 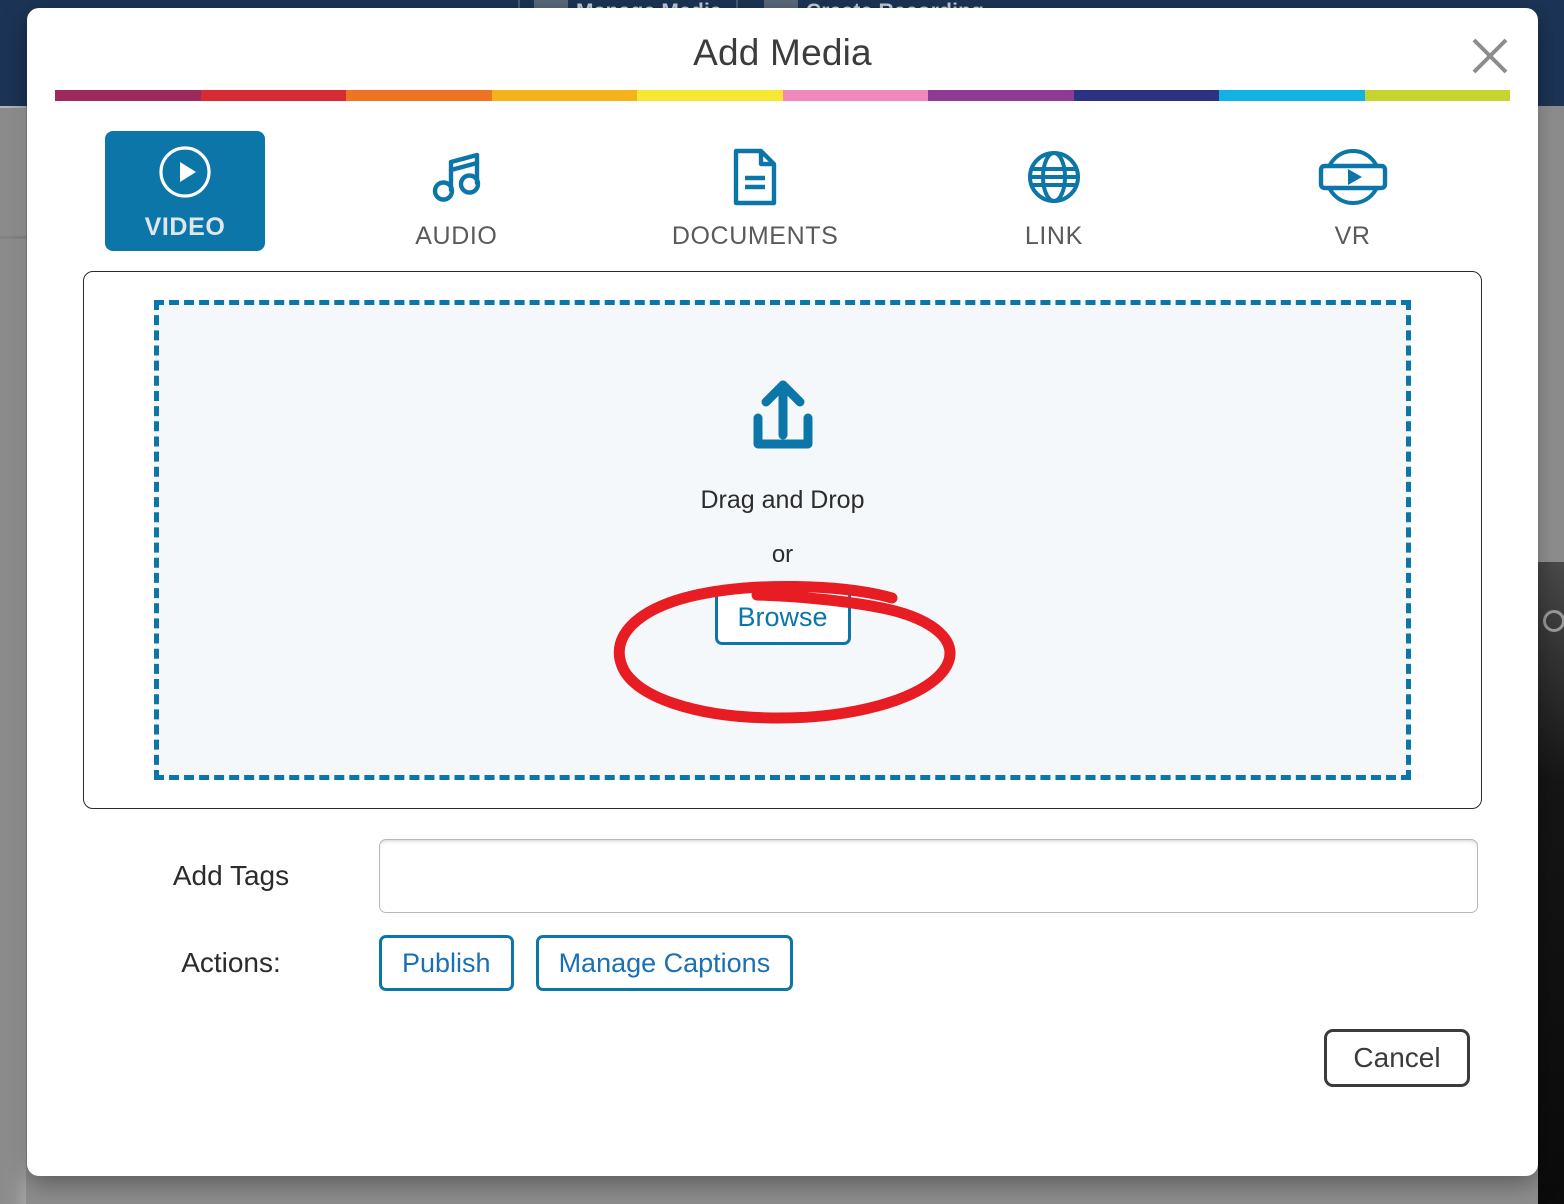 I want to click on tab-label-link: LINK, so click(x=1053, y=236).